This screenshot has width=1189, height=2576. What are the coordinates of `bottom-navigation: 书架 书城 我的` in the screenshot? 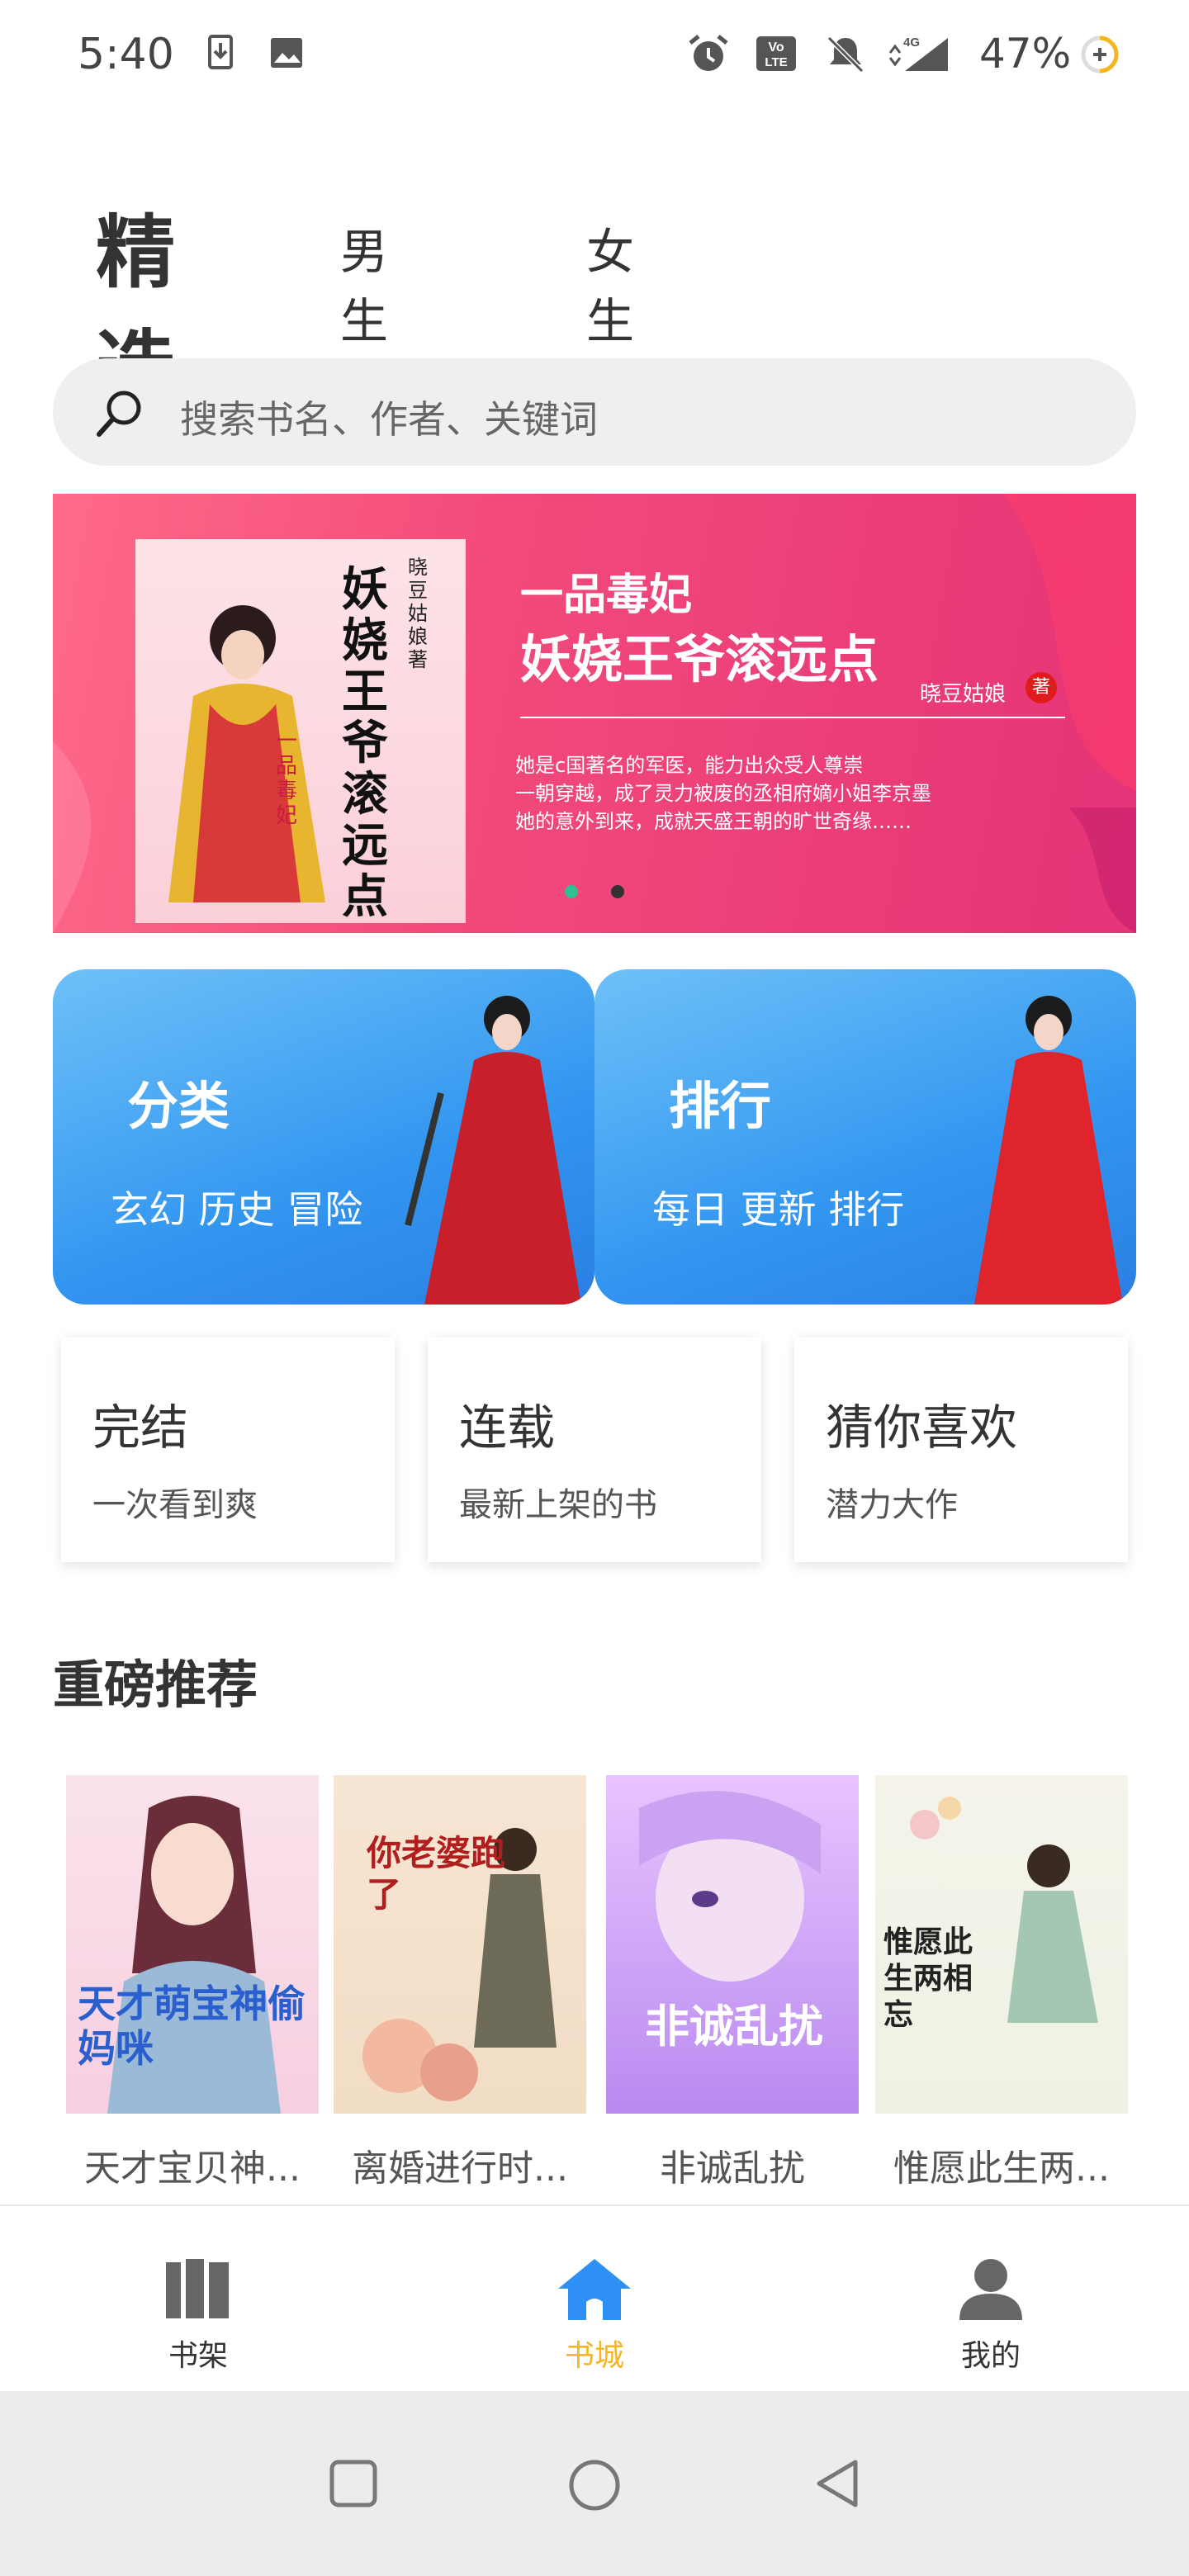 It's located at (594, 2298).